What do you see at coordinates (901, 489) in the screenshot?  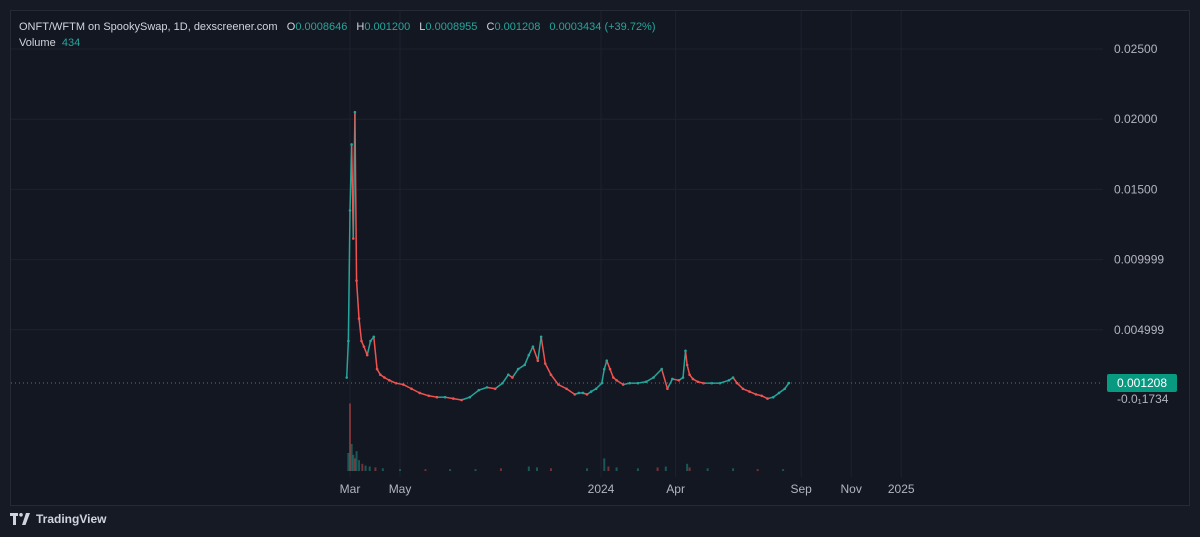 I see `x-tick-label: 2025` at bounding box center [901, 489].